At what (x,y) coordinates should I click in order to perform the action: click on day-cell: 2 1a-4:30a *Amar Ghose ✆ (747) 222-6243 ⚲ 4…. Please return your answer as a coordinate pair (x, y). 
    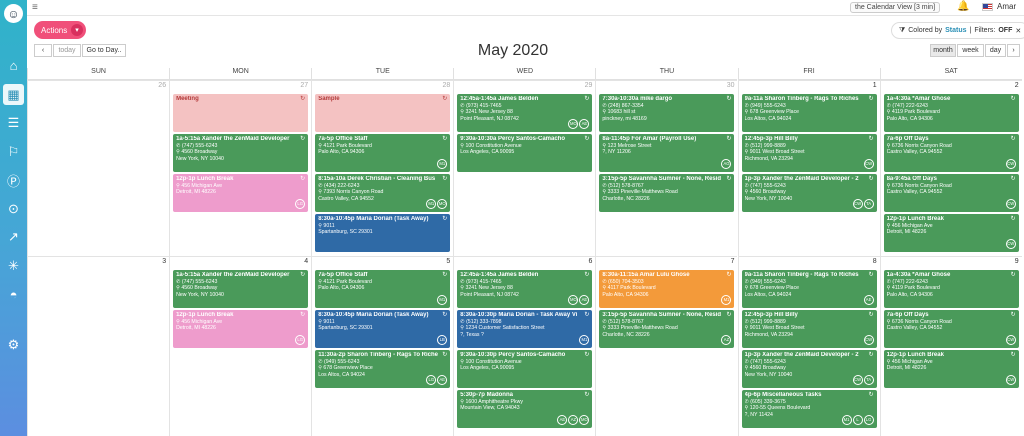
    Looking at the image, I should click on (950, 168).